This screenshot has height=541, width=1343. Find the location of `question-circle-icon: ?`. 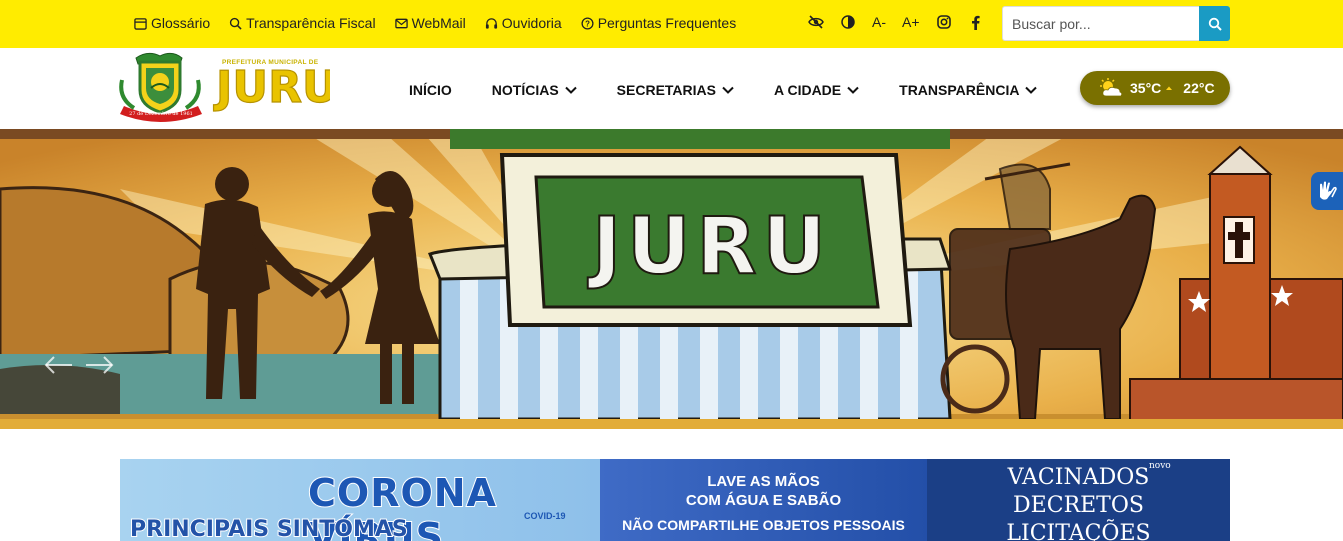

question-circle-icon: ? is located at coordinates (587, 23).